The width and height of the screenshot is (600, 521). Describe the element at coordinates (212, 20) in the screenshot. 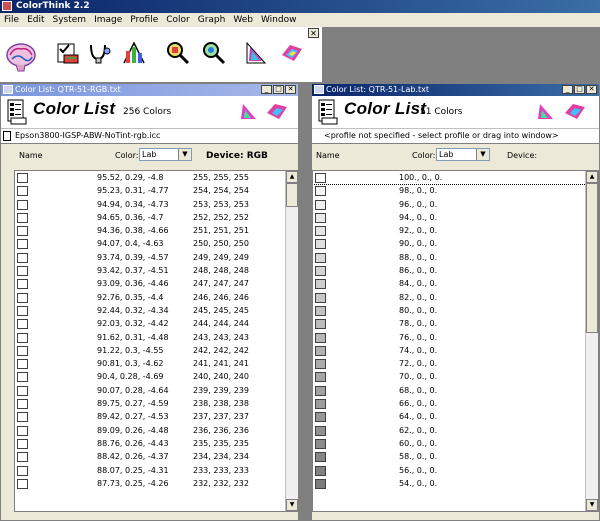

I see `menu-graph: Graph` at that location.